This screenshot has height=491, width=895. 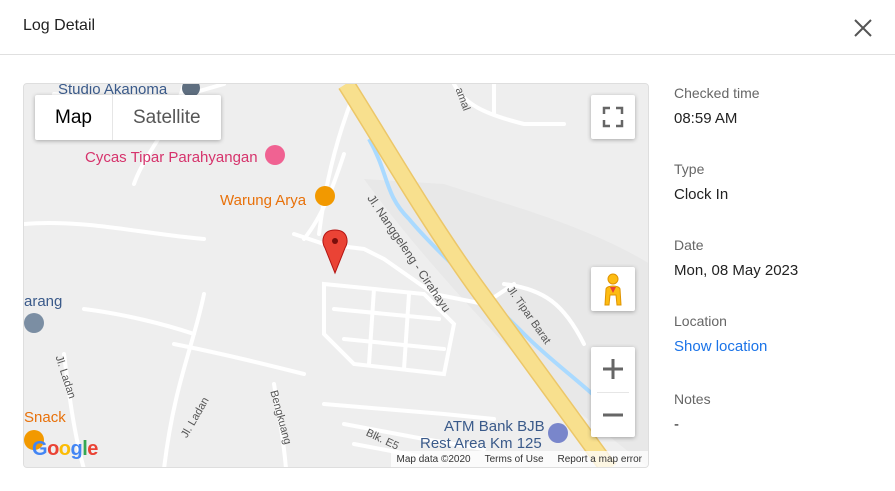 I want to click on fullscreen-icon, so click(x=613, y=117).